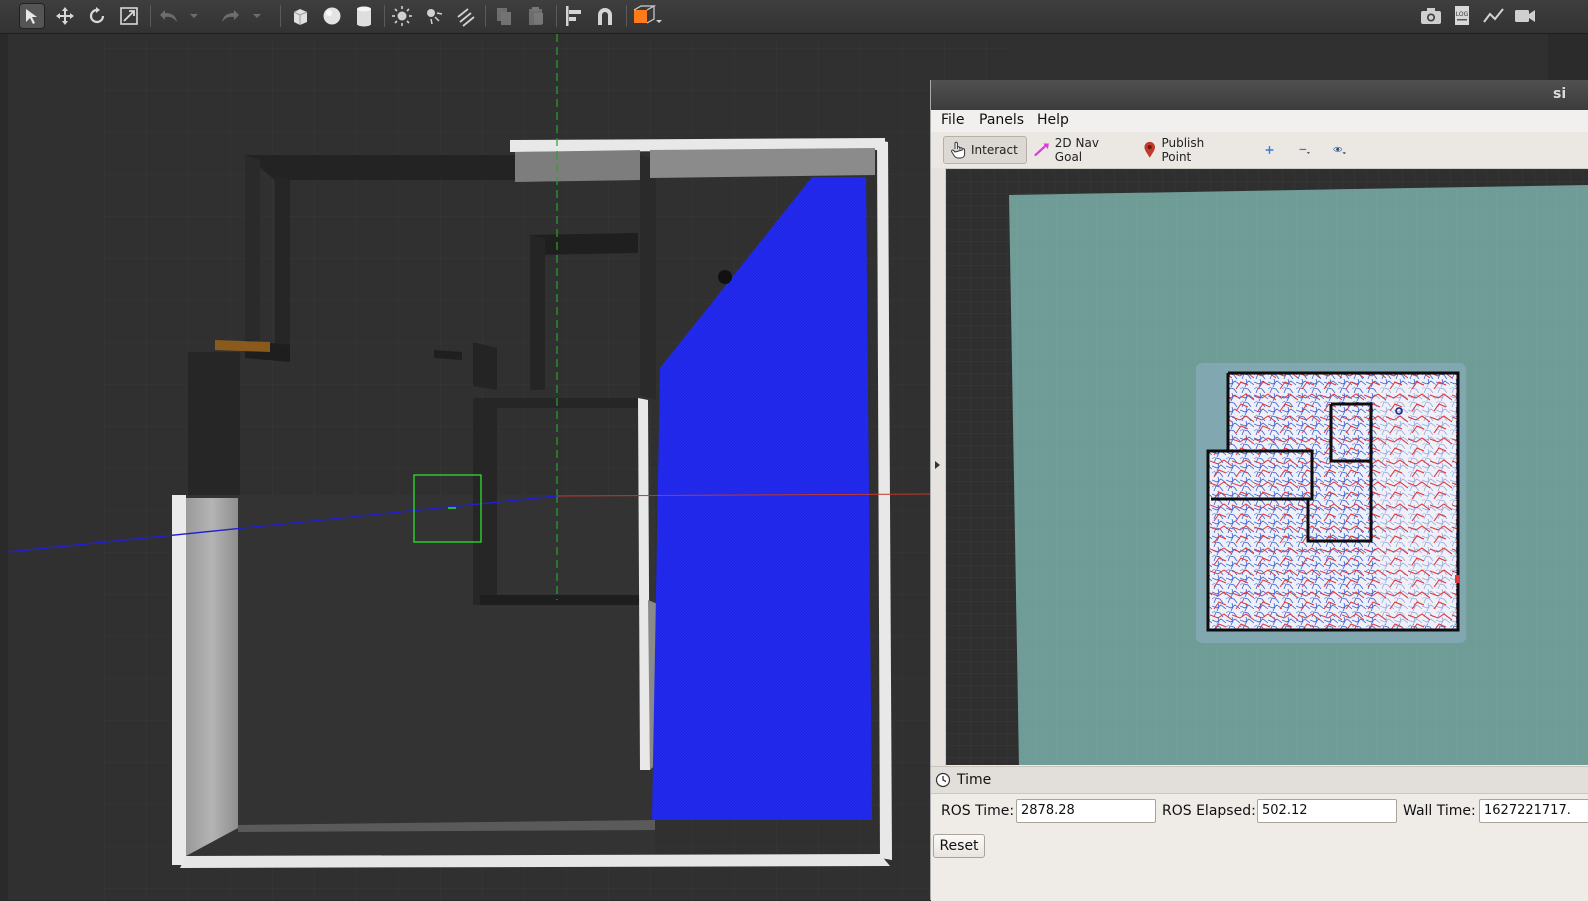  Describe the element at coordinates (1439, 811) in the screenshot. I see `wall-time-label: Wall Time:` at that location.